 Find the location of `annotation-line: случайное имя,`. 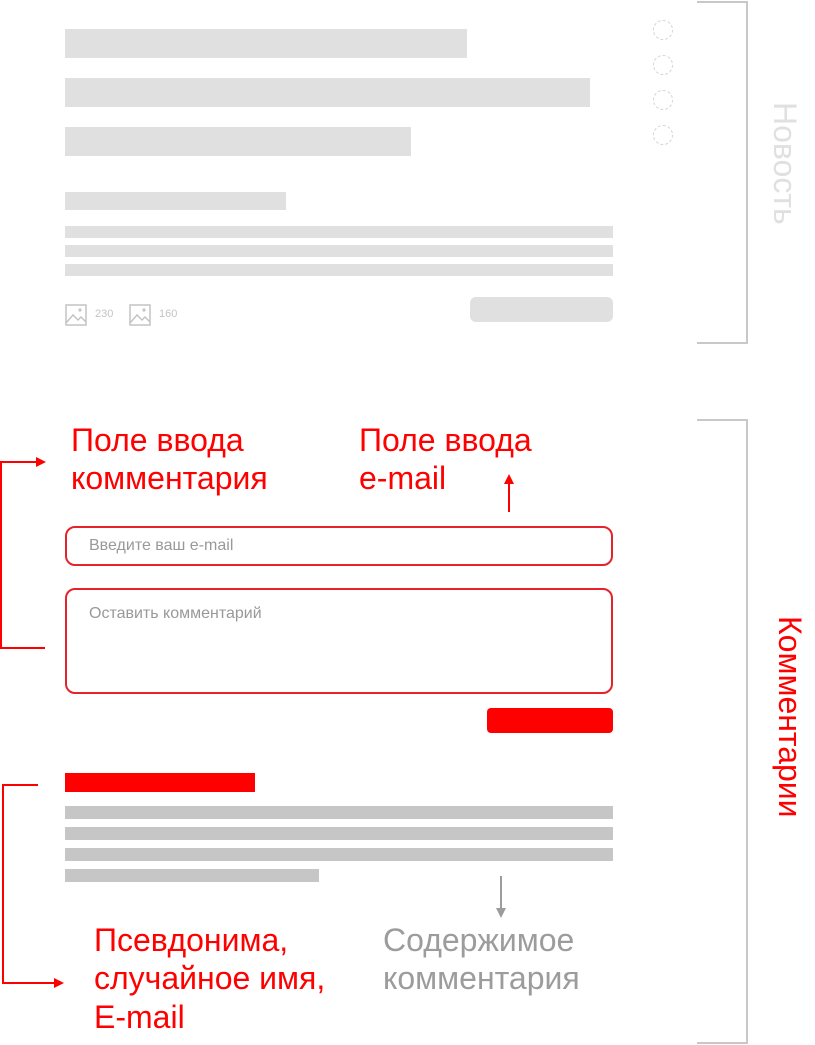

annotation-line: случайное имя, is located at coordinates (210, 978).